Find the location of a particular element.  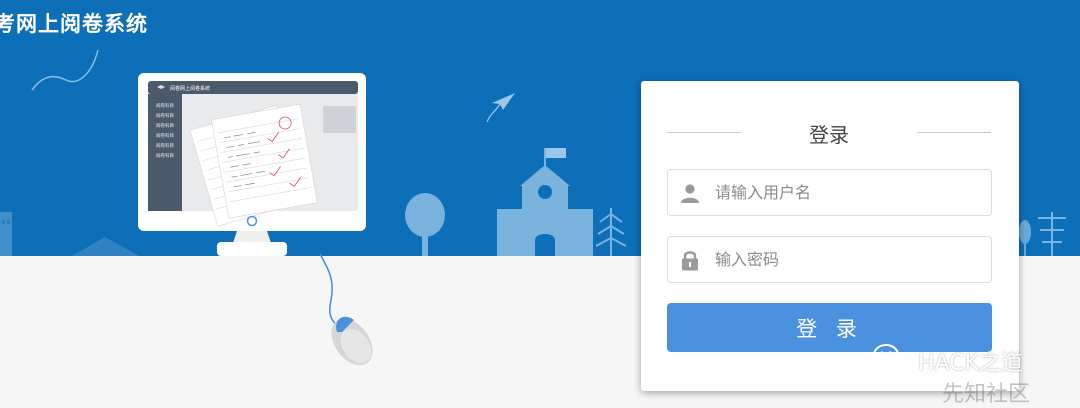

username-input is located at coordinates (840, 192).